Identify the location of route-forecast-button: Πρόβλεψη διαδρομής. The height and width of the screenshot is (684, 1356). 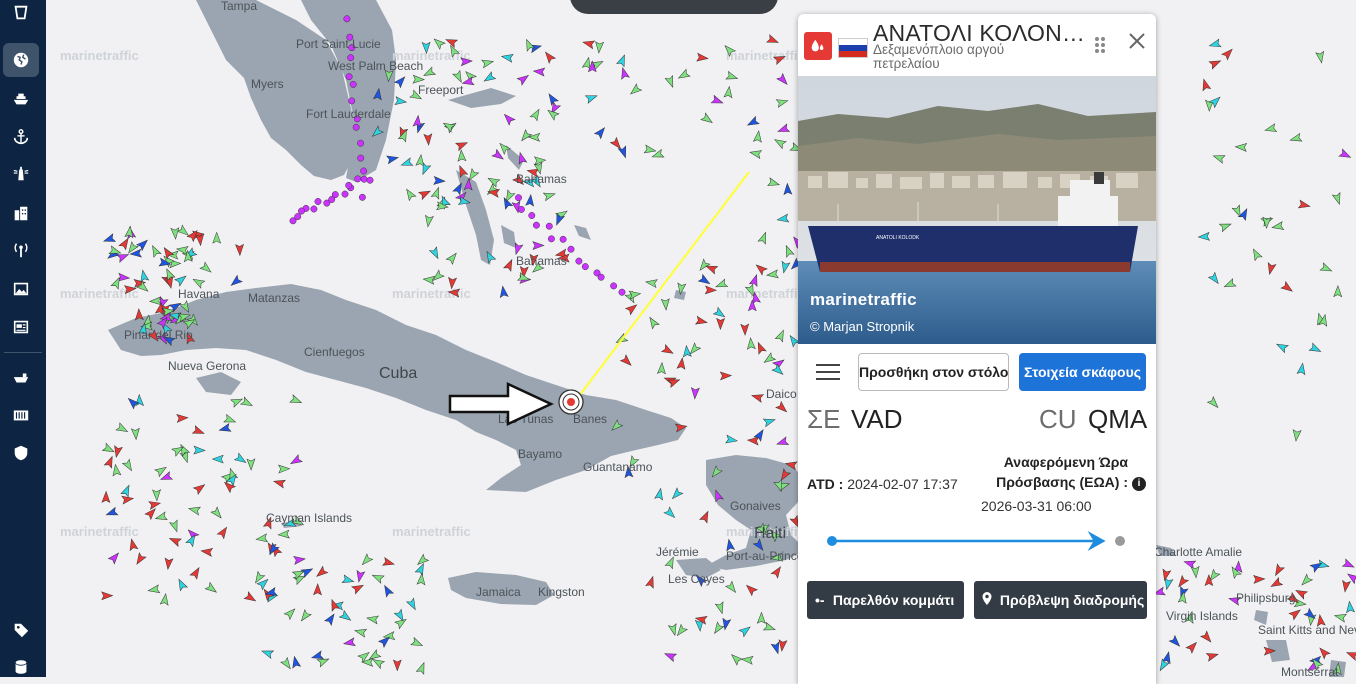
(1060, 600).